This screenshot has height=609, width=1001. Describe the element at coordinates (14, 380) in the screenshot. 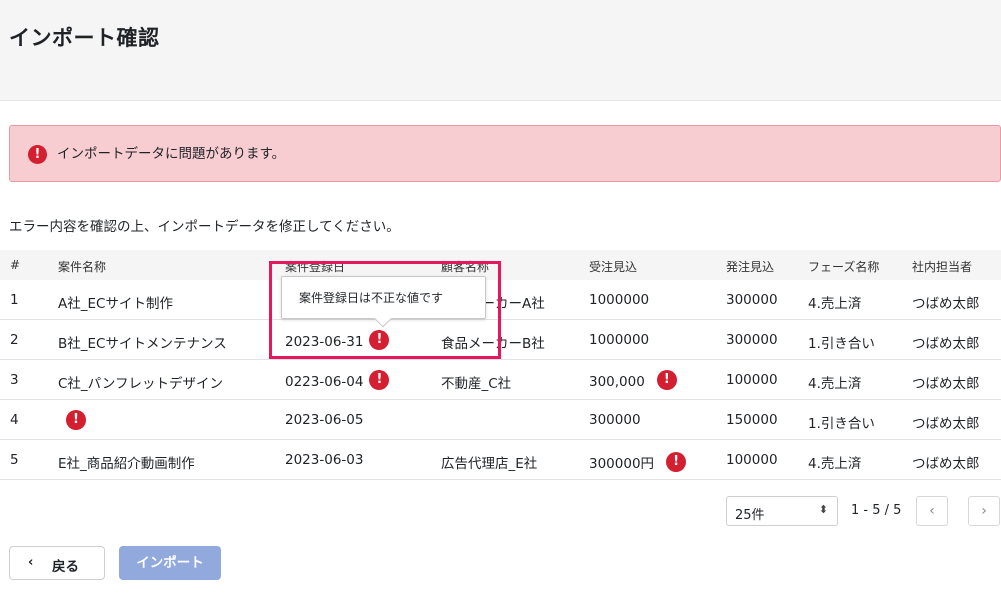

I see `cell-index: 3` at that location.